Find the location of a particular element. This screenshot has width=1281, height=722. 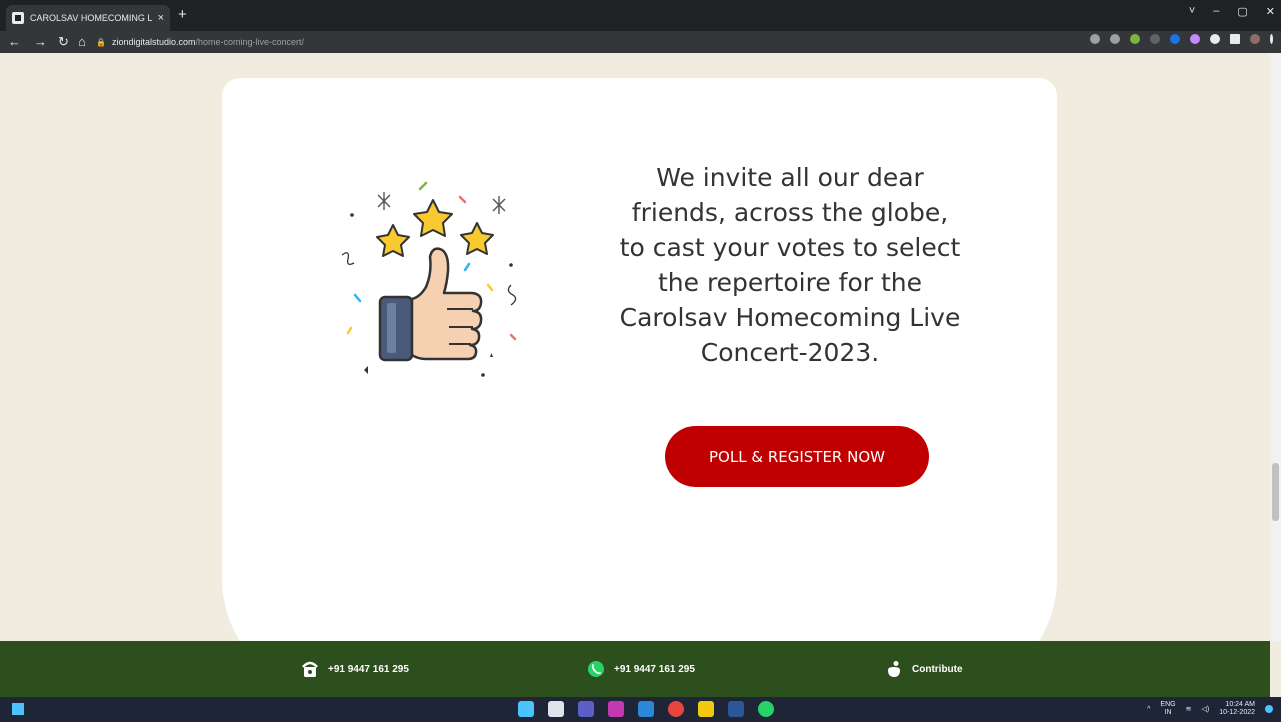

new-tab-button: + is located at coordinates (182, 14).